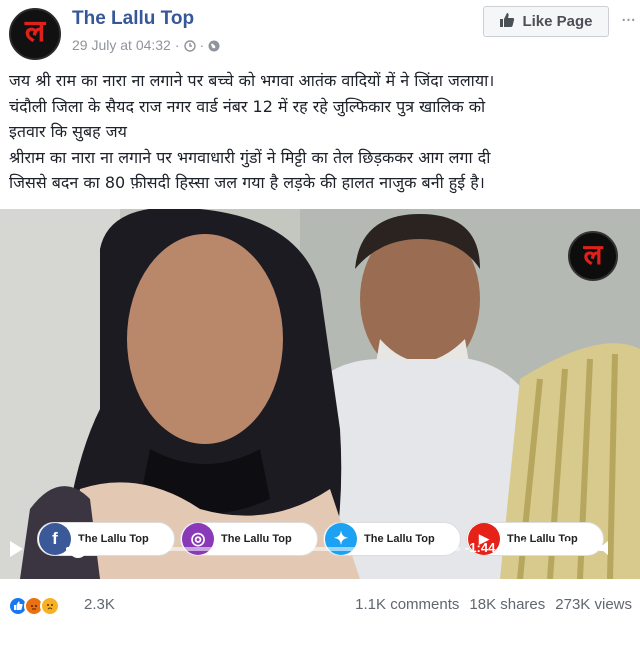  What do you see at coordinates (407, 604) in the screenshot?
I see `comments-count: 1.1K comments` at bounding box center [407, 604].